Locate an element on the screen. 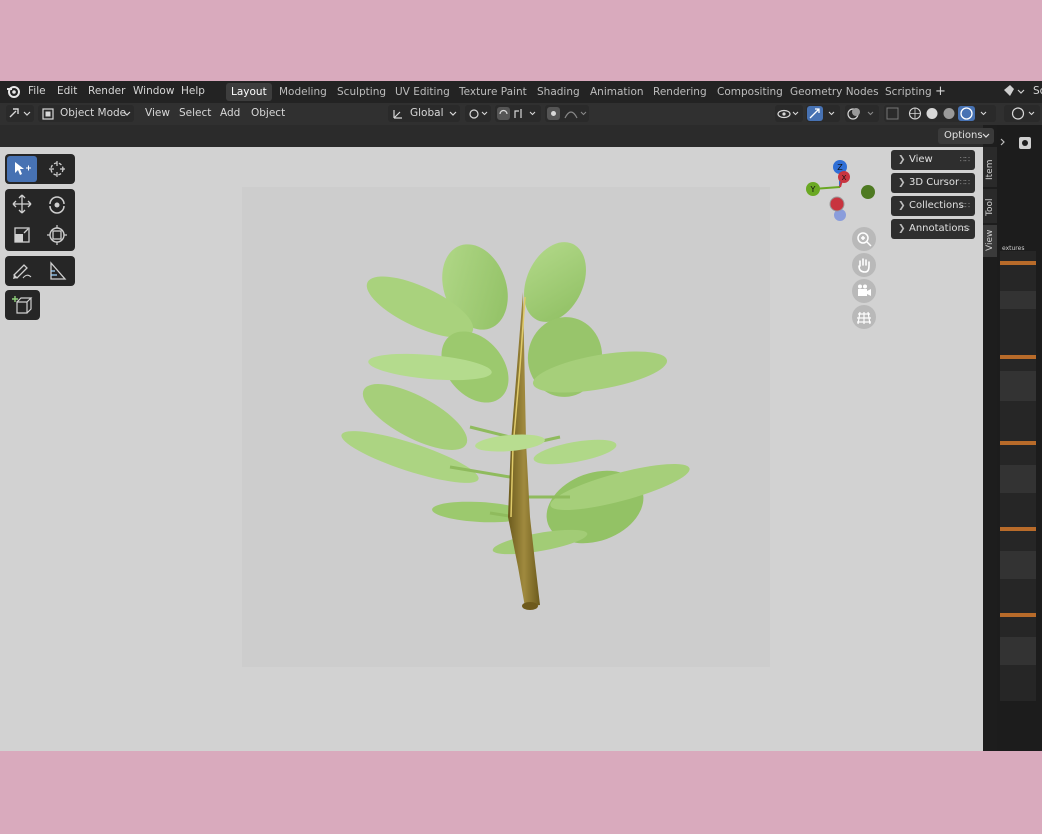 This screenshot has width=1042, height=834. gizmo-neg-x is located at coordinates (837, 204).